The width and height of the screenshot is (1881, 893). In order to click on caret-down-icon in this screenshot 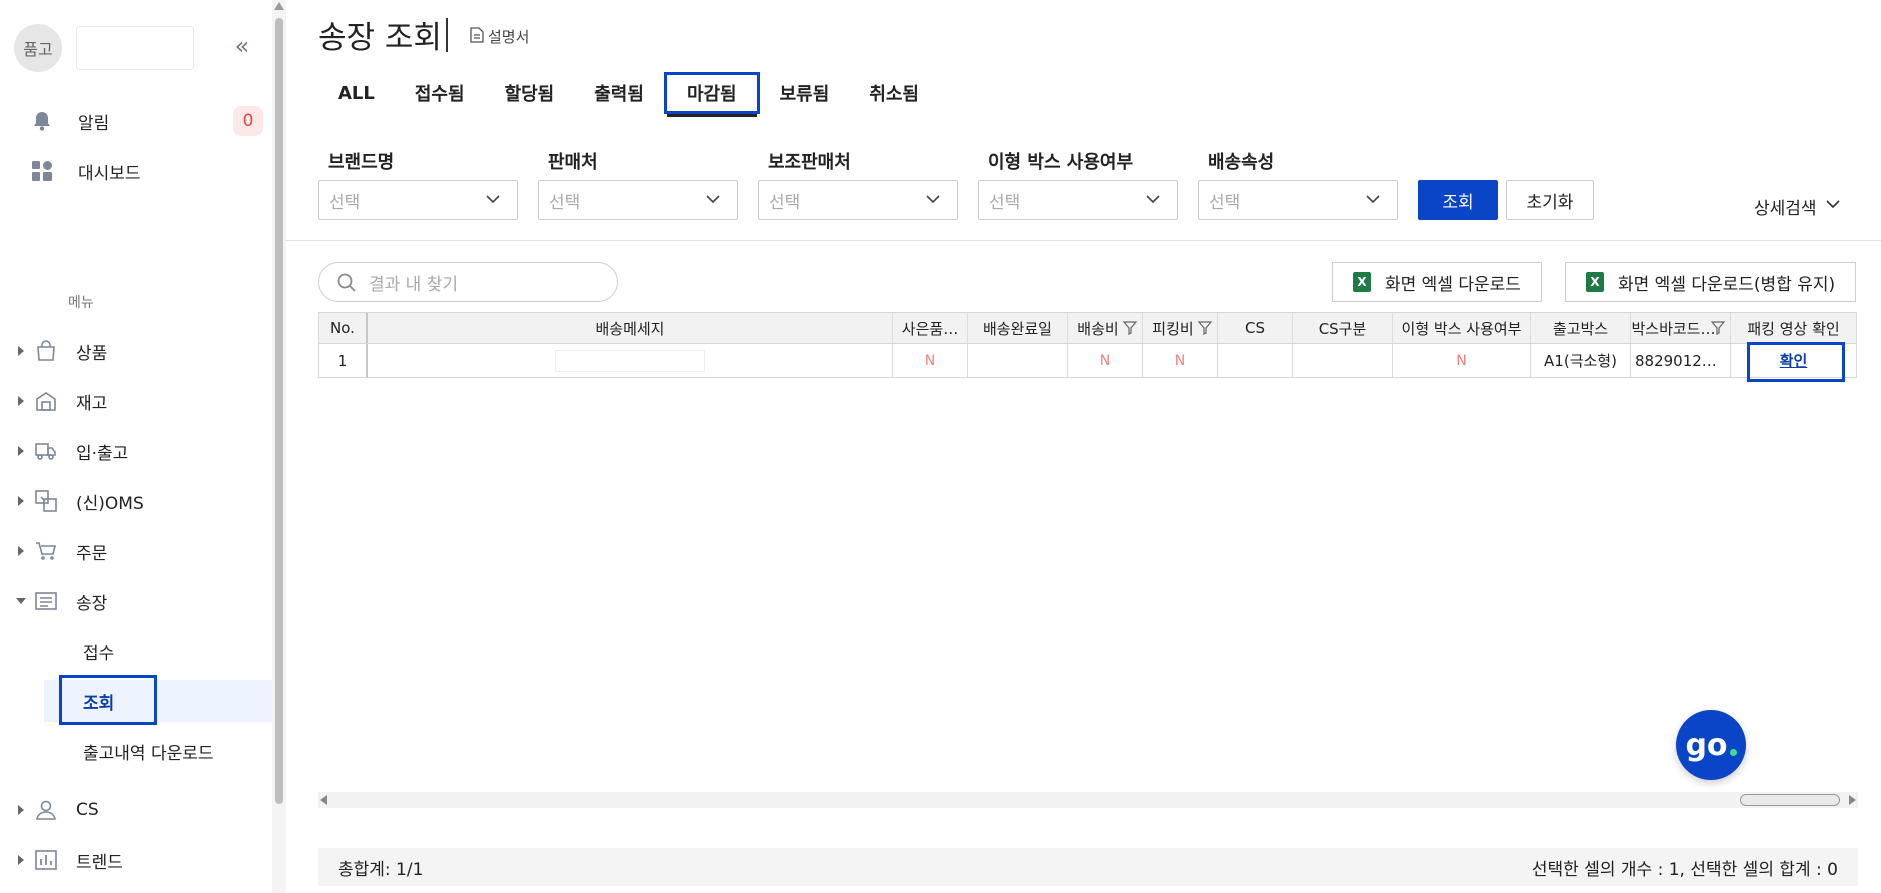, I will do `click(21, 601)`.